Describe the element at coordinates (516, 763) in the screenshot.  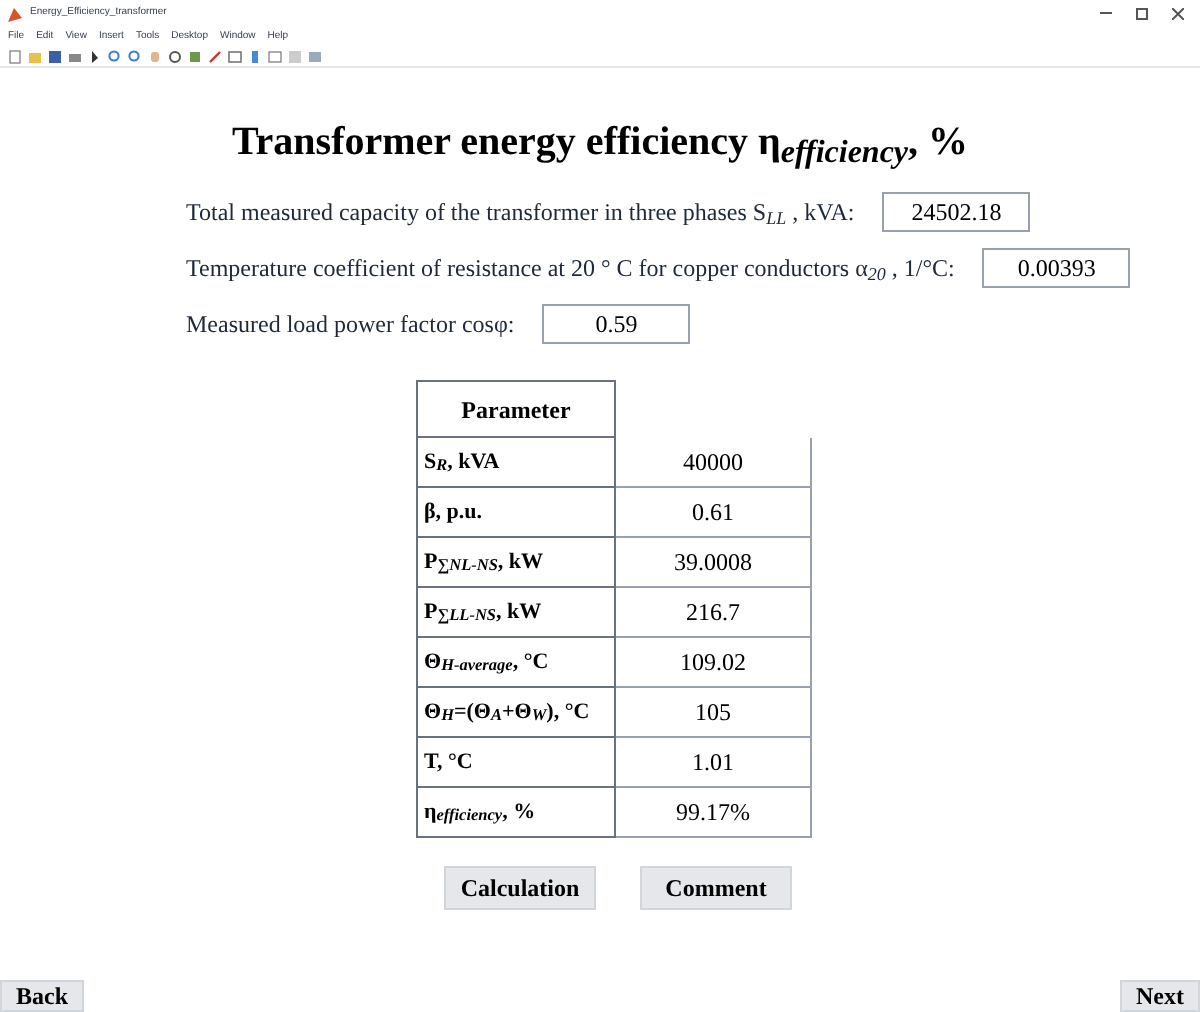
I see `table-cell: T, °C` at that location.